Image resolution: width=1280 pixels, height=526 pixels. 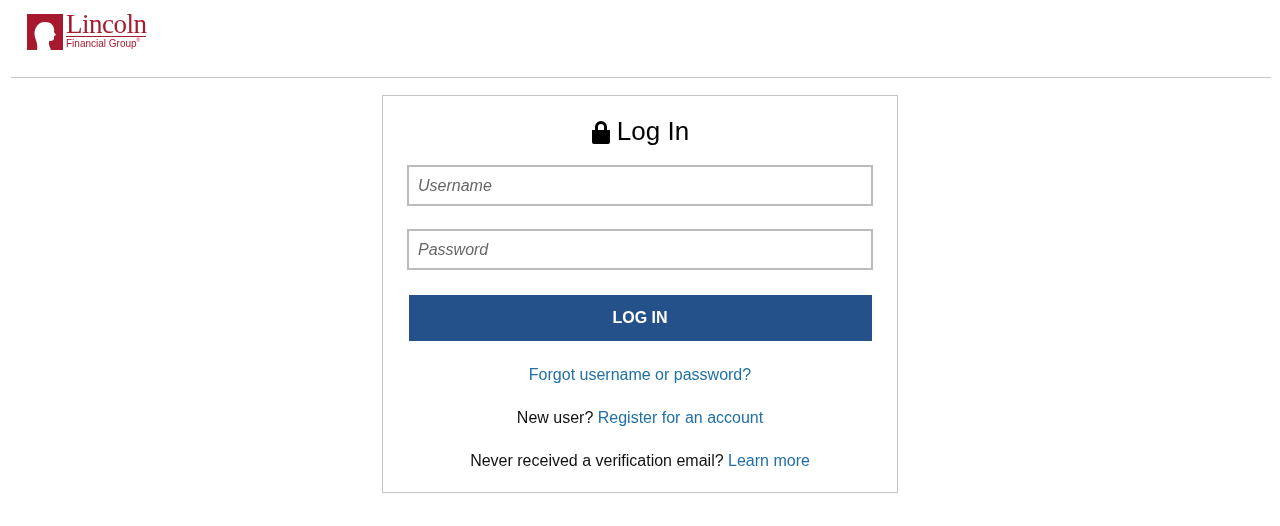 What do you see at coordinates (653, 131) in the screenshot?
I see `login-title: Log In` at bounding box center [653, 131].